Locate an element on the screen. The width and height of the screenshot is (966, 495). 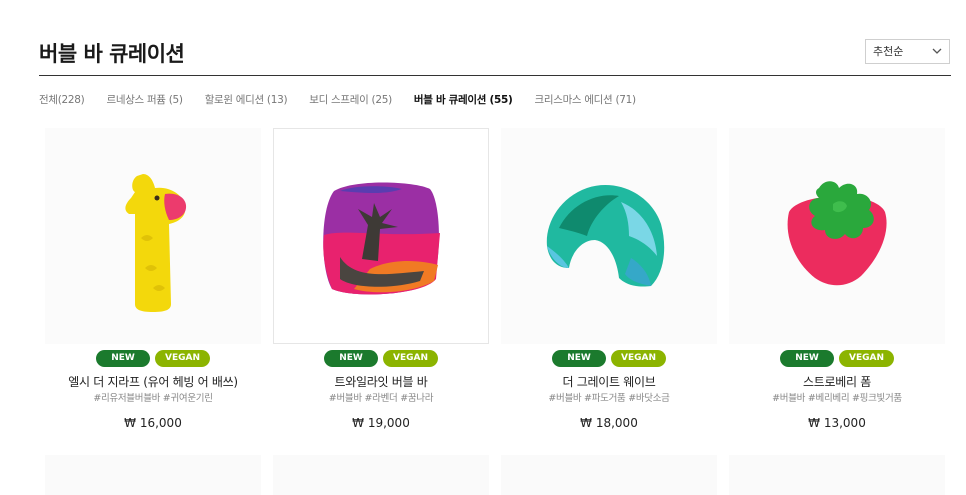
next-row-placeholder is located at coordinates (495, 475).